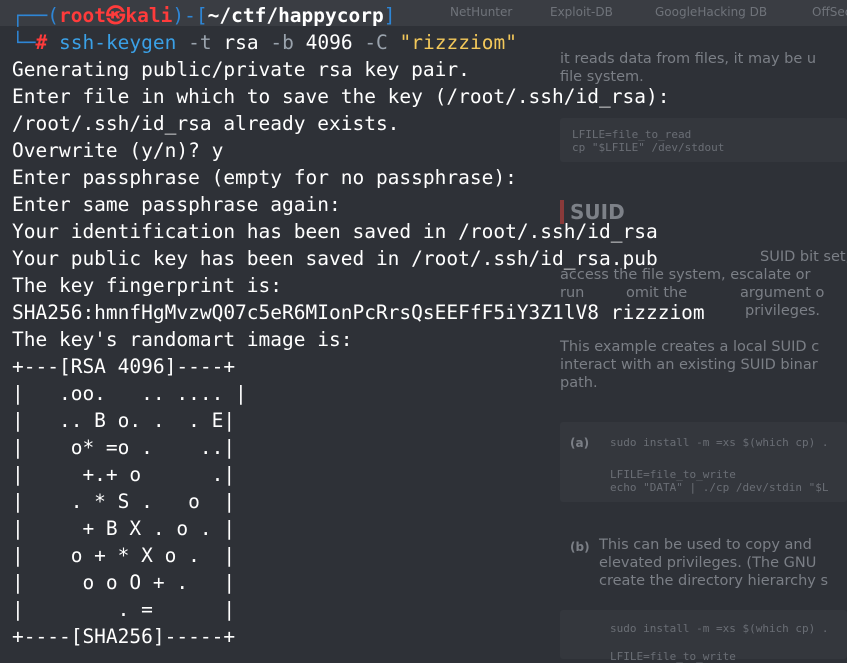  I want to click on command-flag: -b, so click(282, 42).